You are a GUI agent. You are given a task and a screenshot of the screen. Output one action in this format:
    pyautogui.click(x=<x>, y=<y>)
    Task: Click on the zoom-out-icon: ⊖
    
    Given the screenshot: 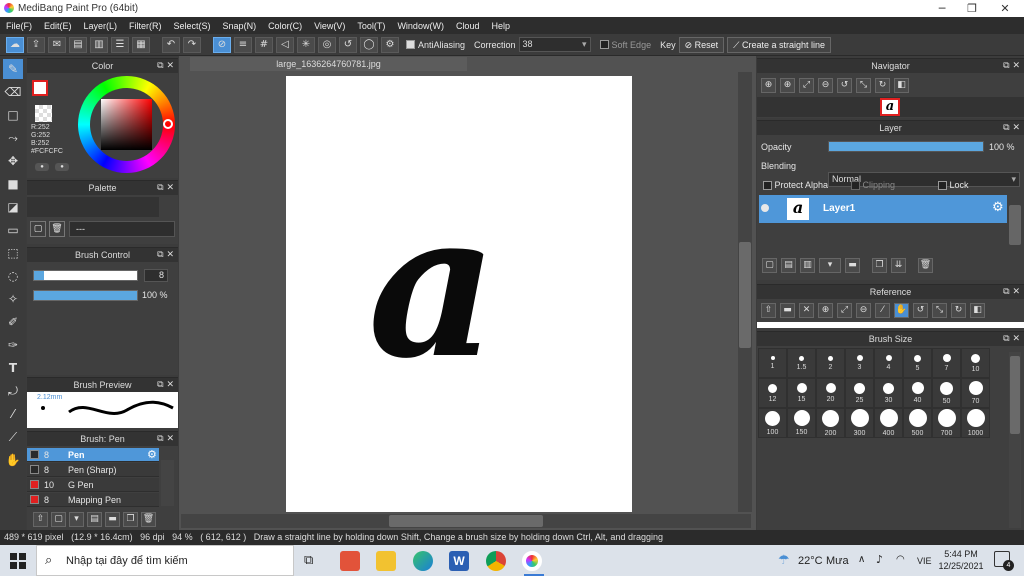 What is the action you would take?
    pyautogui.click(x=825, y=85)
    